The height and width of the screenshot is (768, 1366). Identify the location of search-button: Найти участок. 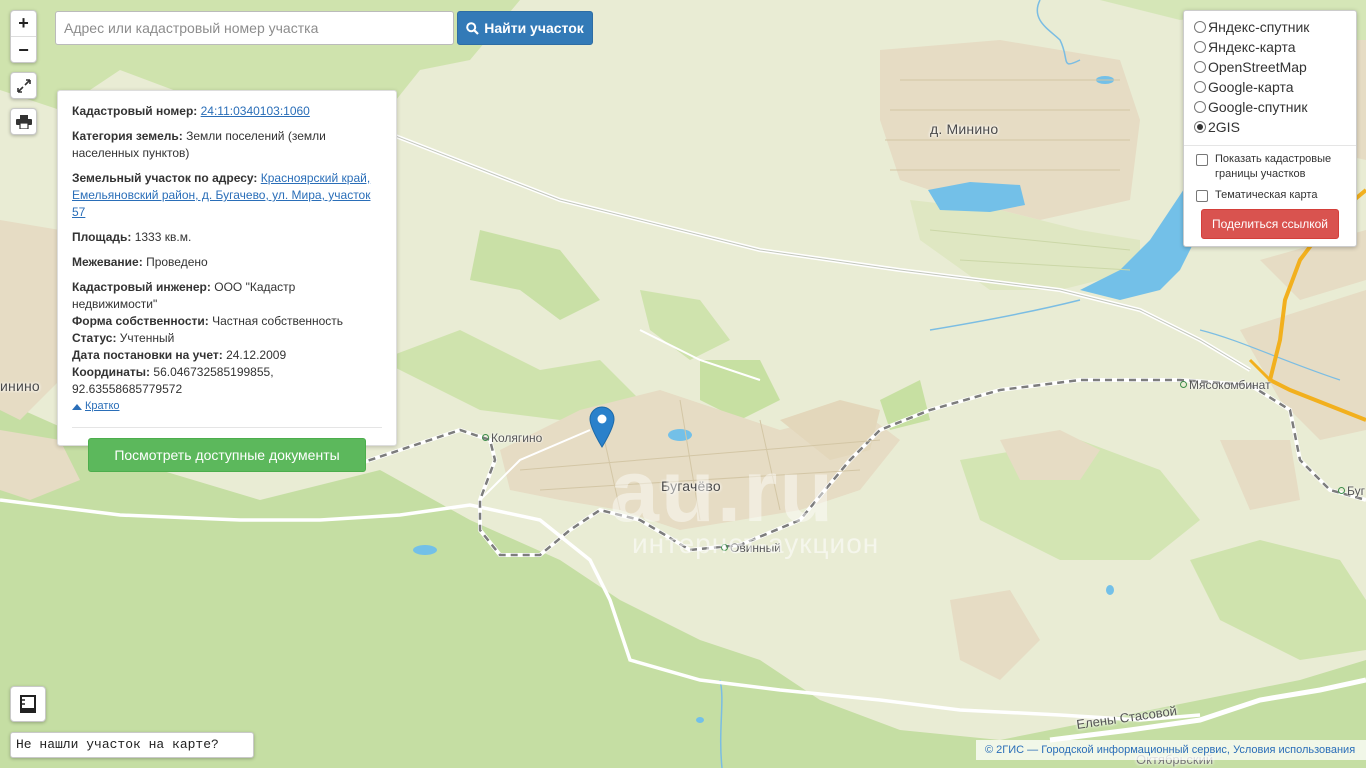
(525, 28).